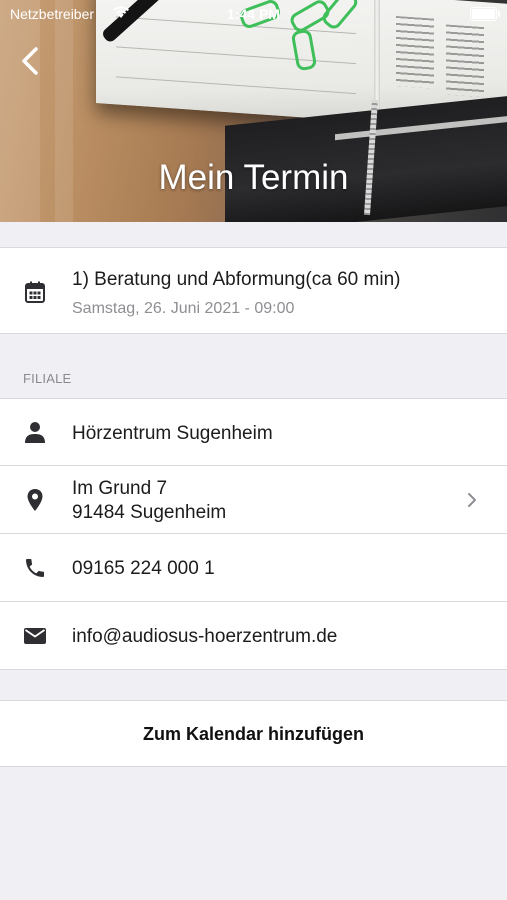  I want to click on add-to-calendar-button: Zum Kalendar hinzufügen, so click(253, 733).